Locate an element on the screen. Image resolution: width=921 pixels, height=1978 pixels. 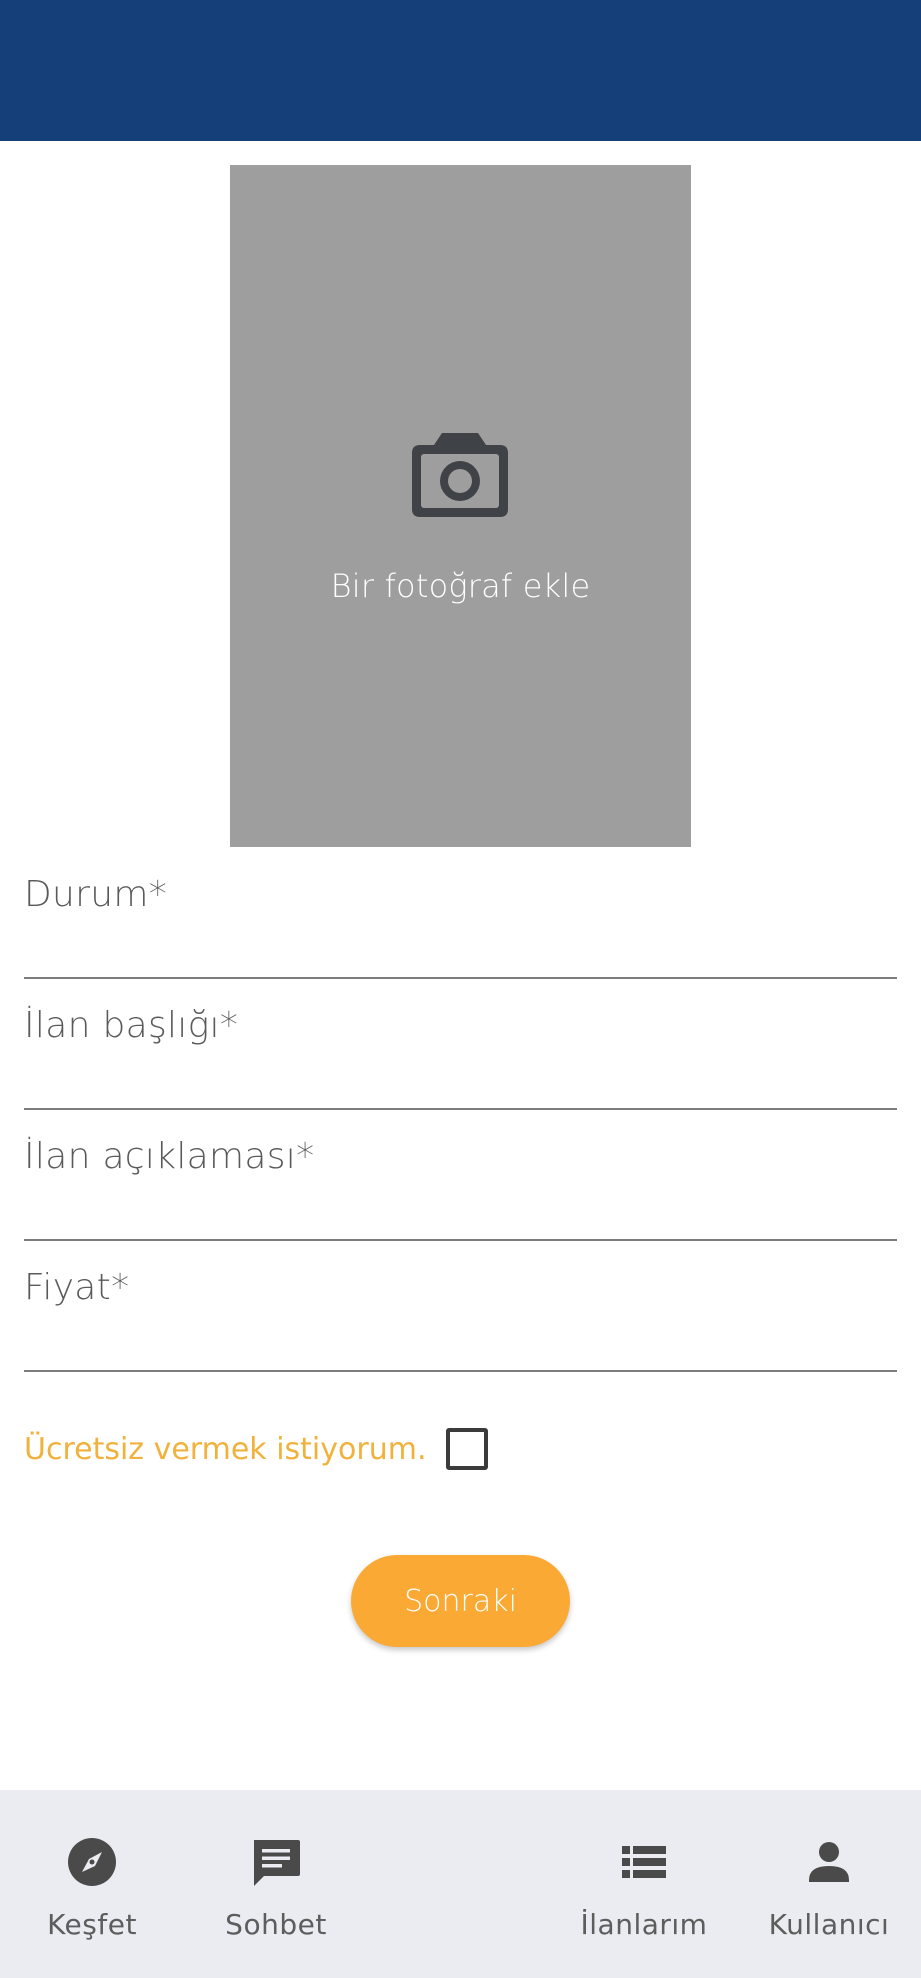
nav-label-user: Kullanıcı is located at coordinates (829, 1924).